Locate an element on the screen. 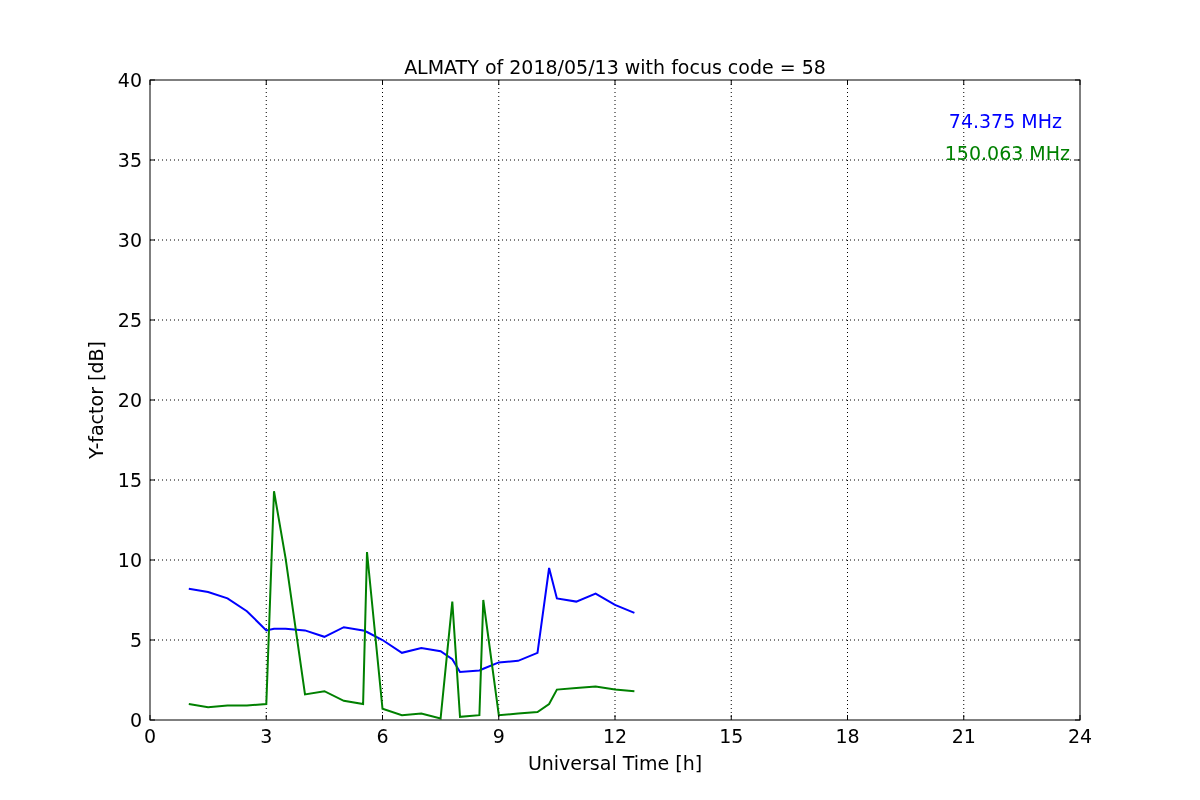 The height and width of the screenshot is (800, 1200). legend-label: 150.063 MHz is located at coordinates (1007, 153).